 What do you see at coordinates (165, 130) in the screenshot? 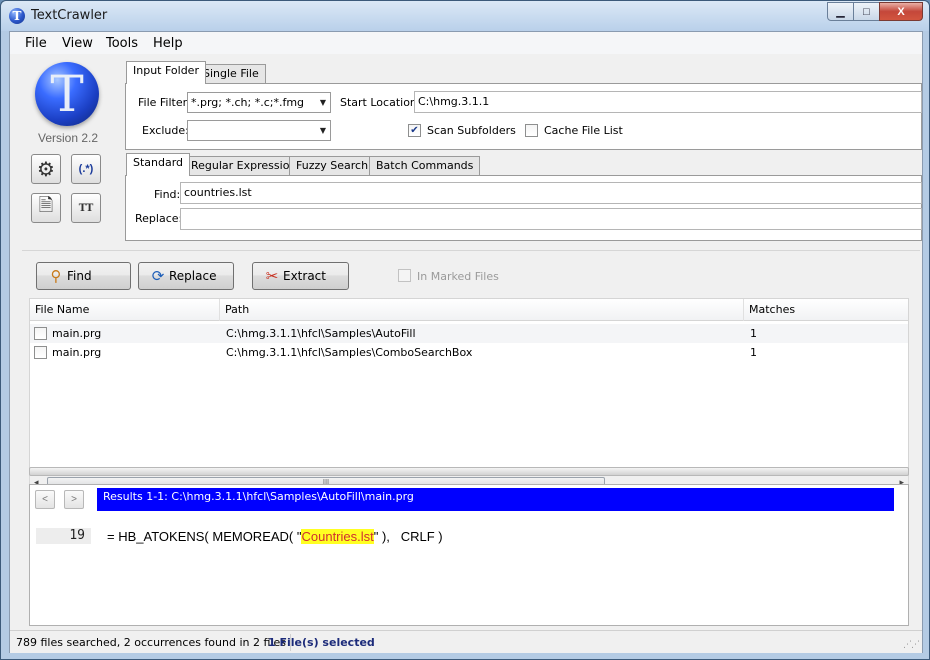
I see `exclude-label: Exclude:` at bounding box center [165, 130].